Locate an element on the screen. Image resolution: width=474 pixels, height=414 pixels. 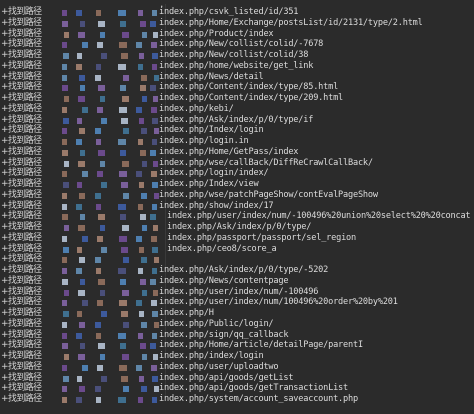
log-path: index.php/system/account_saveaccount.php is located at coordinates (258, 399).